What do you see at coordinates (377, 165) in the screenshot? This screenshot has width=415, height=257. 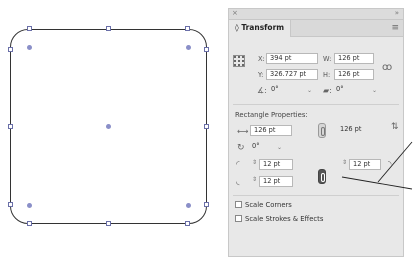 I see `callout-lines` at bounding box center [377, 165].